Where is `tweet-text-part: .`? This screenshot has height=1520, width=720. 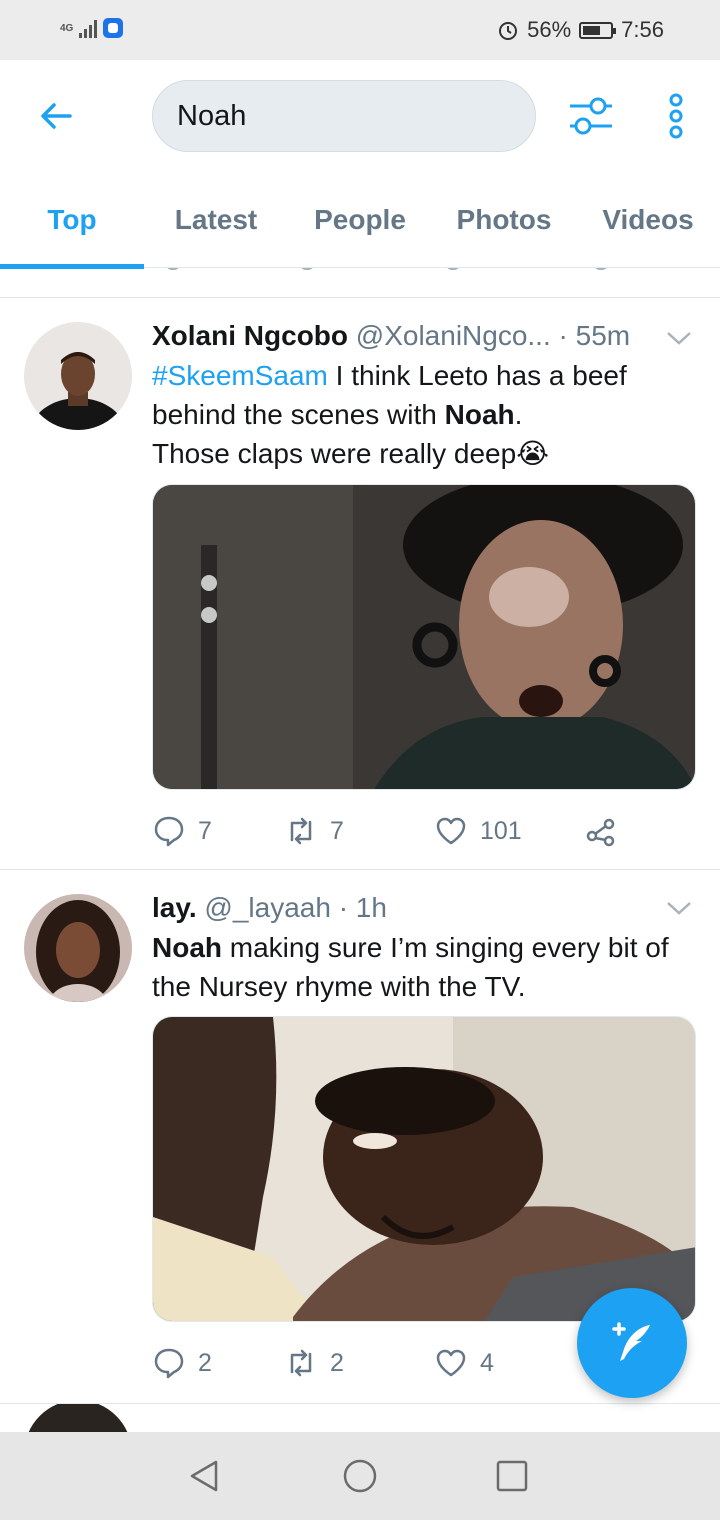 tweet-text-part: . is located at coordinates (518, 414).